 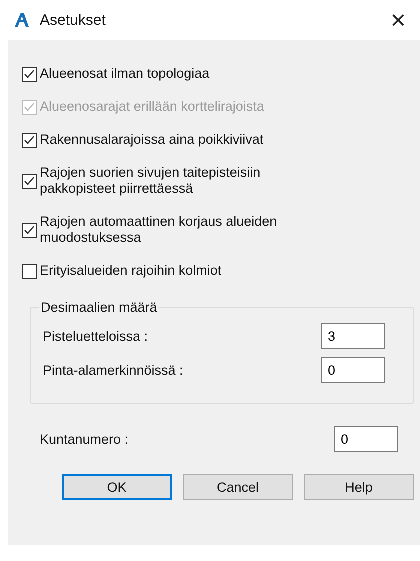 What do you see at coordinates (152, 140) in the screenshot?
I see `checkbox-label: Rakennusalarajoissa aina poikkiviivat` at bounding box center [152, 140].